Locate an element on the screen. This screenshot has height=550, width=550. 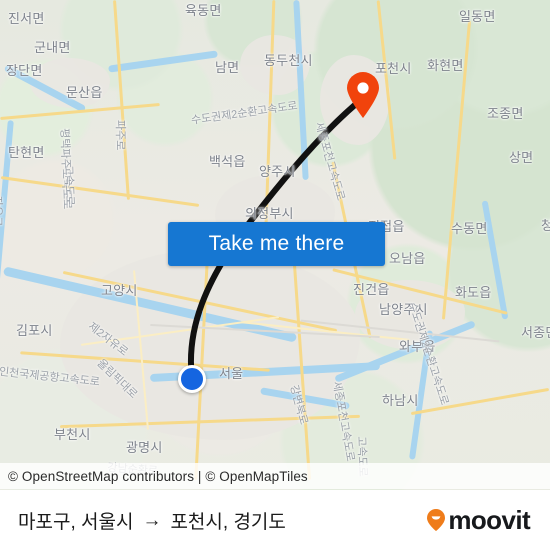
footer-bar: 마포구, 서울시 → 포천시, 경기도 moovit is located at coordinates (275, 520).